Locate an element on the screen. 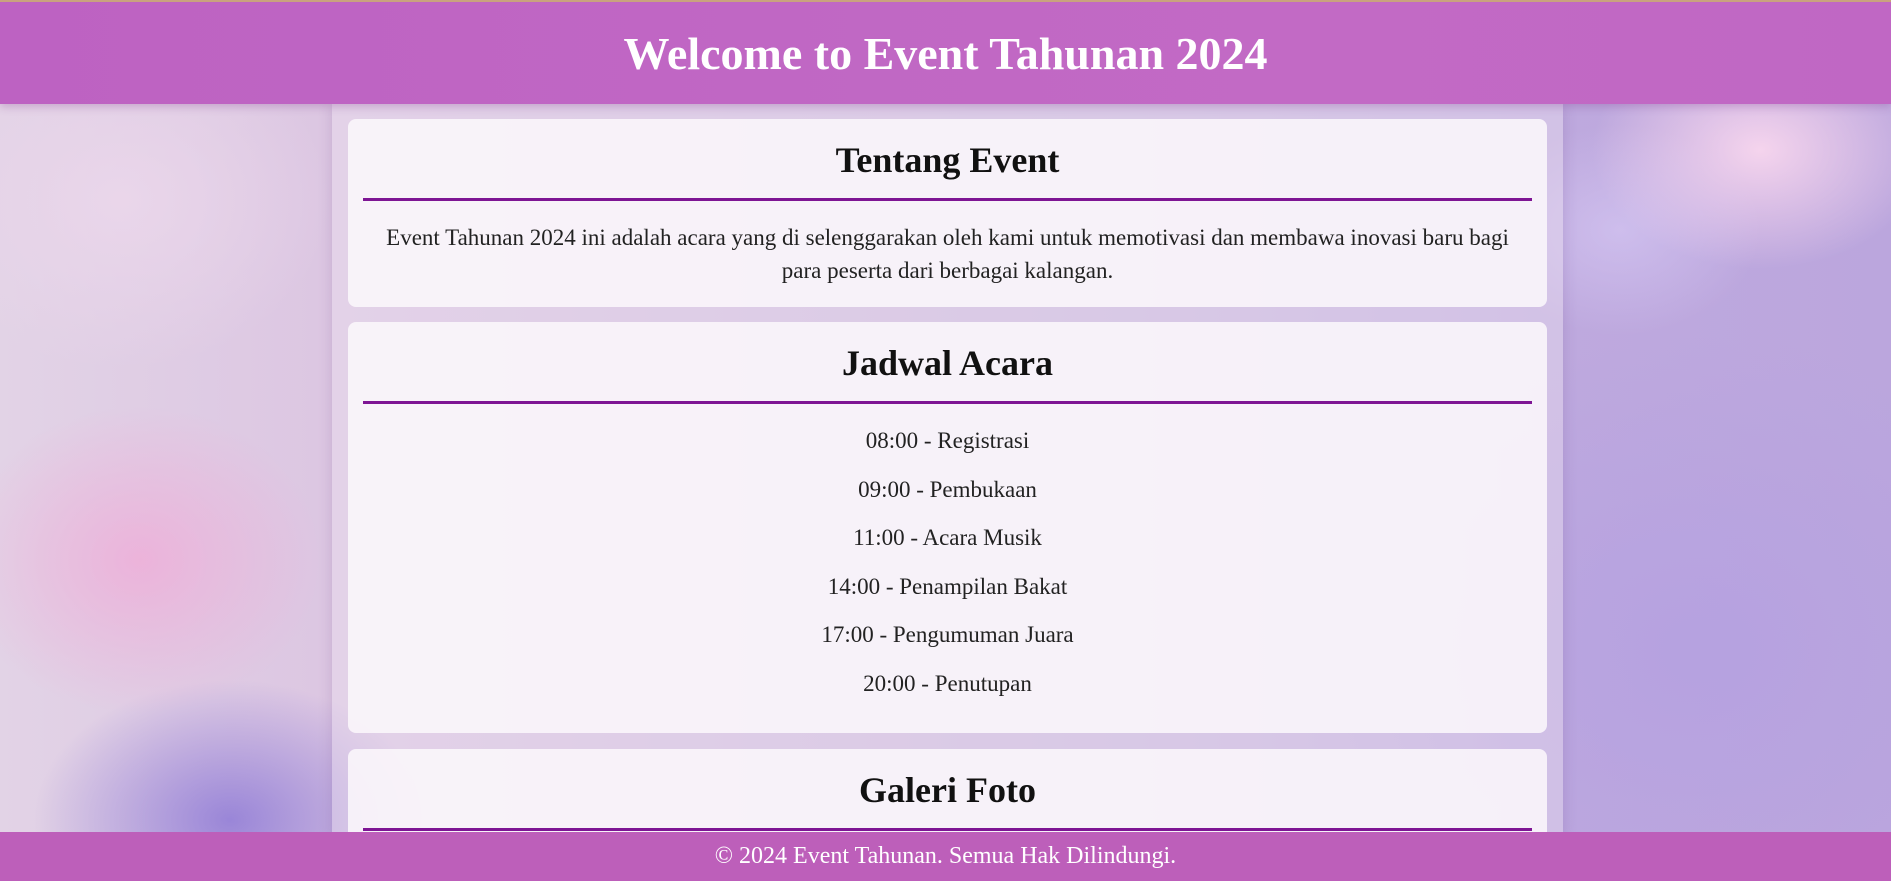  gallery-section: Galeri Foto is located at coordinates (947, 796).